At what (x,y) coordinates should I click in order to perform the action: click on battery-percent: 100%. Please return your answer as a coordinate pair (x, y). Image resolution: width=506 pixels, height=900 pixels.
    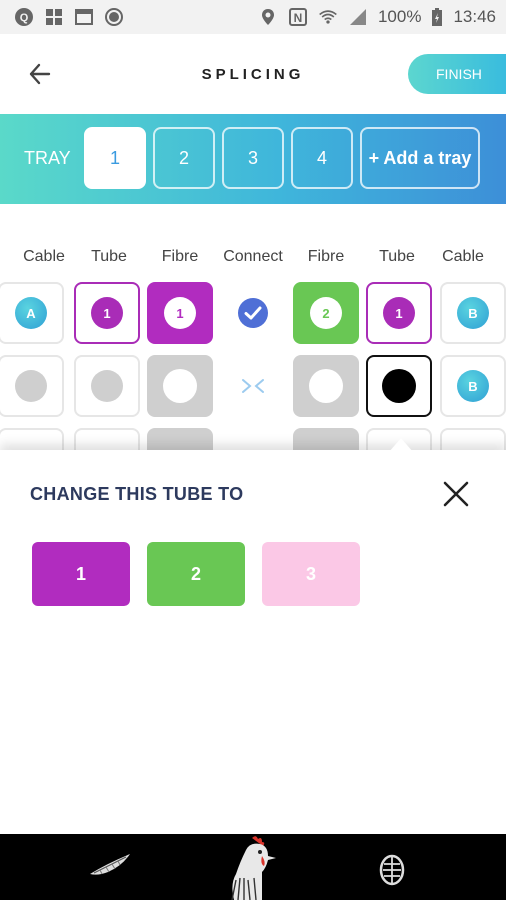
    Looking at the image, I should click on (399, 16).